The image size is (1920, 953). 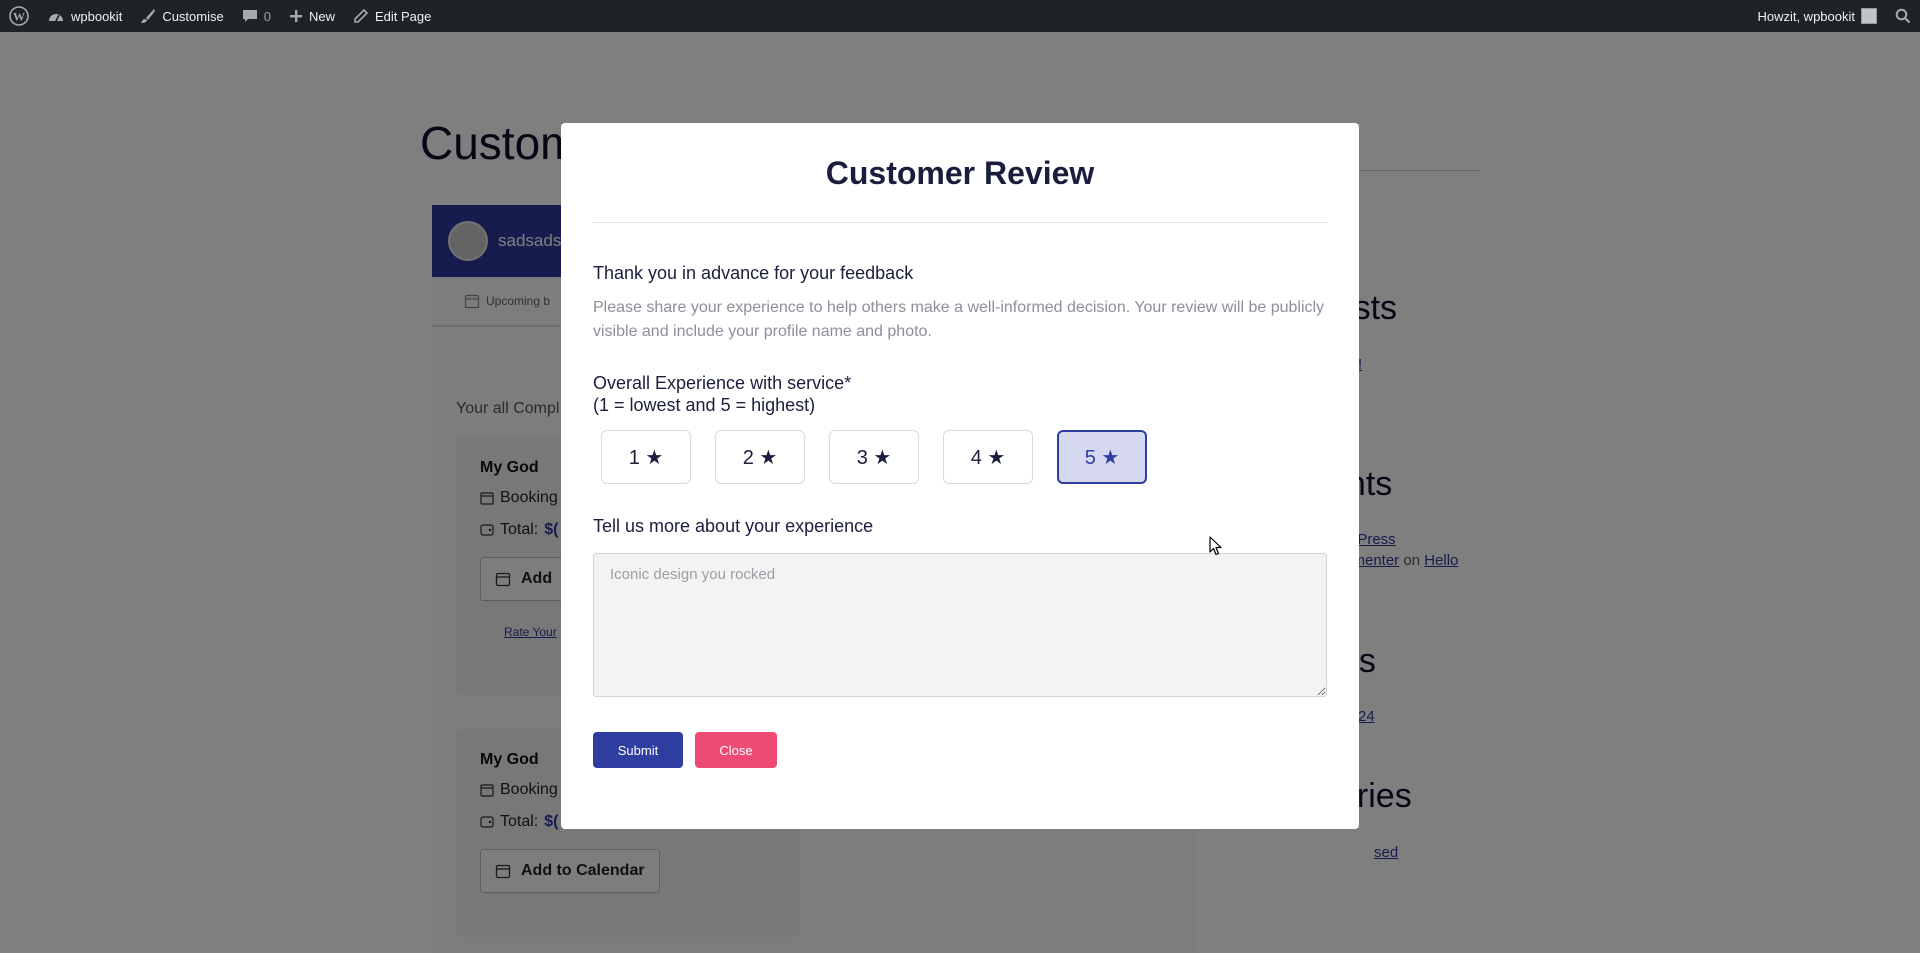 I want to click on rating-button-5: 5 ★, so click(x=1102, y=457).